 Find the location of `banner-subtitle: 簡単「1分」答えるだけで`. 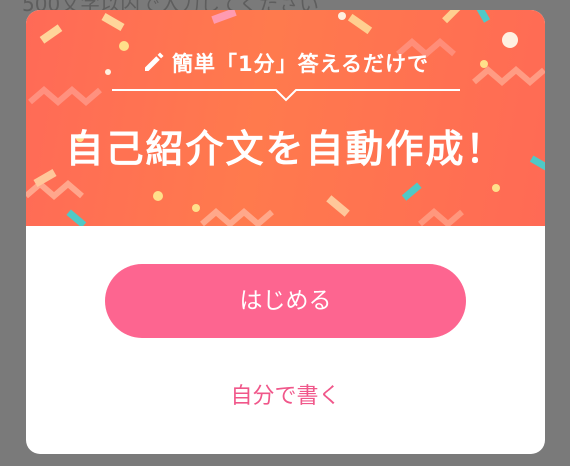

banner-subtitle: 簡単「1分」答えるだけで is located at coordinates (285, 63).